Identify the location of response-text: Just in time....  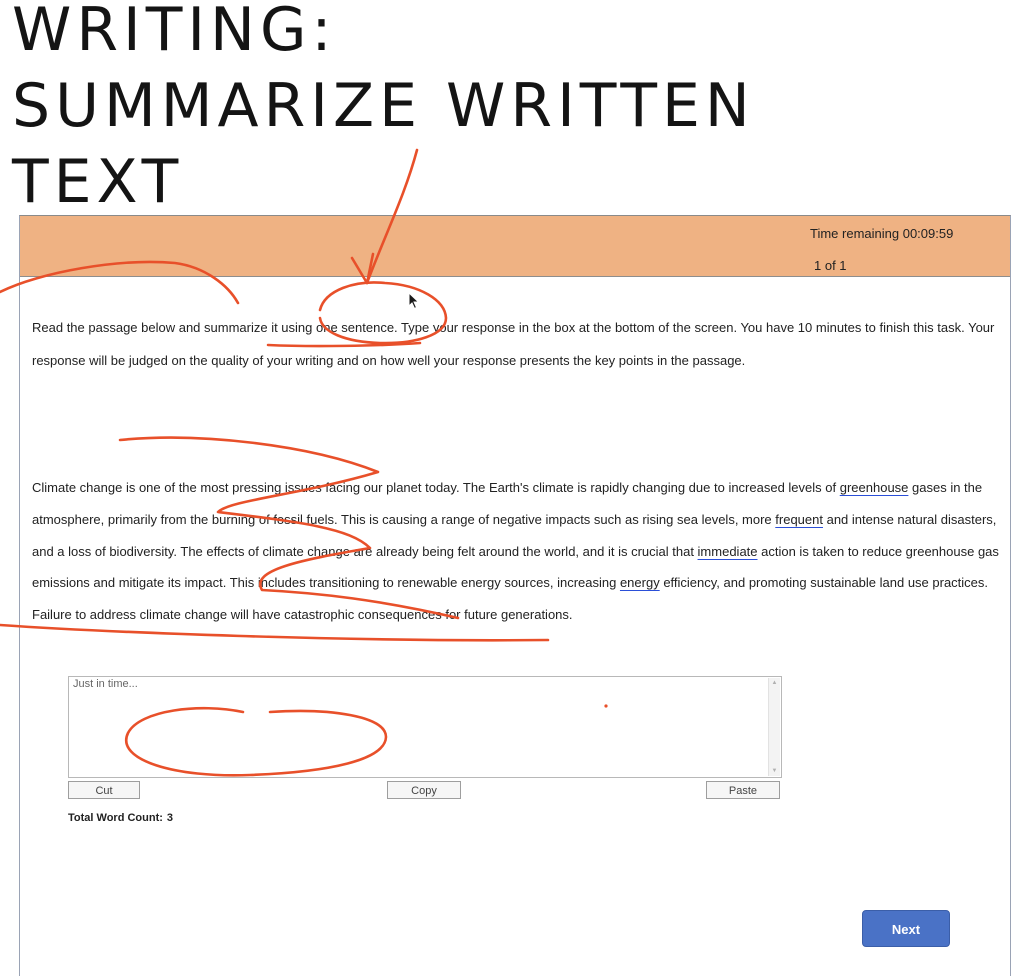
(105, 684).